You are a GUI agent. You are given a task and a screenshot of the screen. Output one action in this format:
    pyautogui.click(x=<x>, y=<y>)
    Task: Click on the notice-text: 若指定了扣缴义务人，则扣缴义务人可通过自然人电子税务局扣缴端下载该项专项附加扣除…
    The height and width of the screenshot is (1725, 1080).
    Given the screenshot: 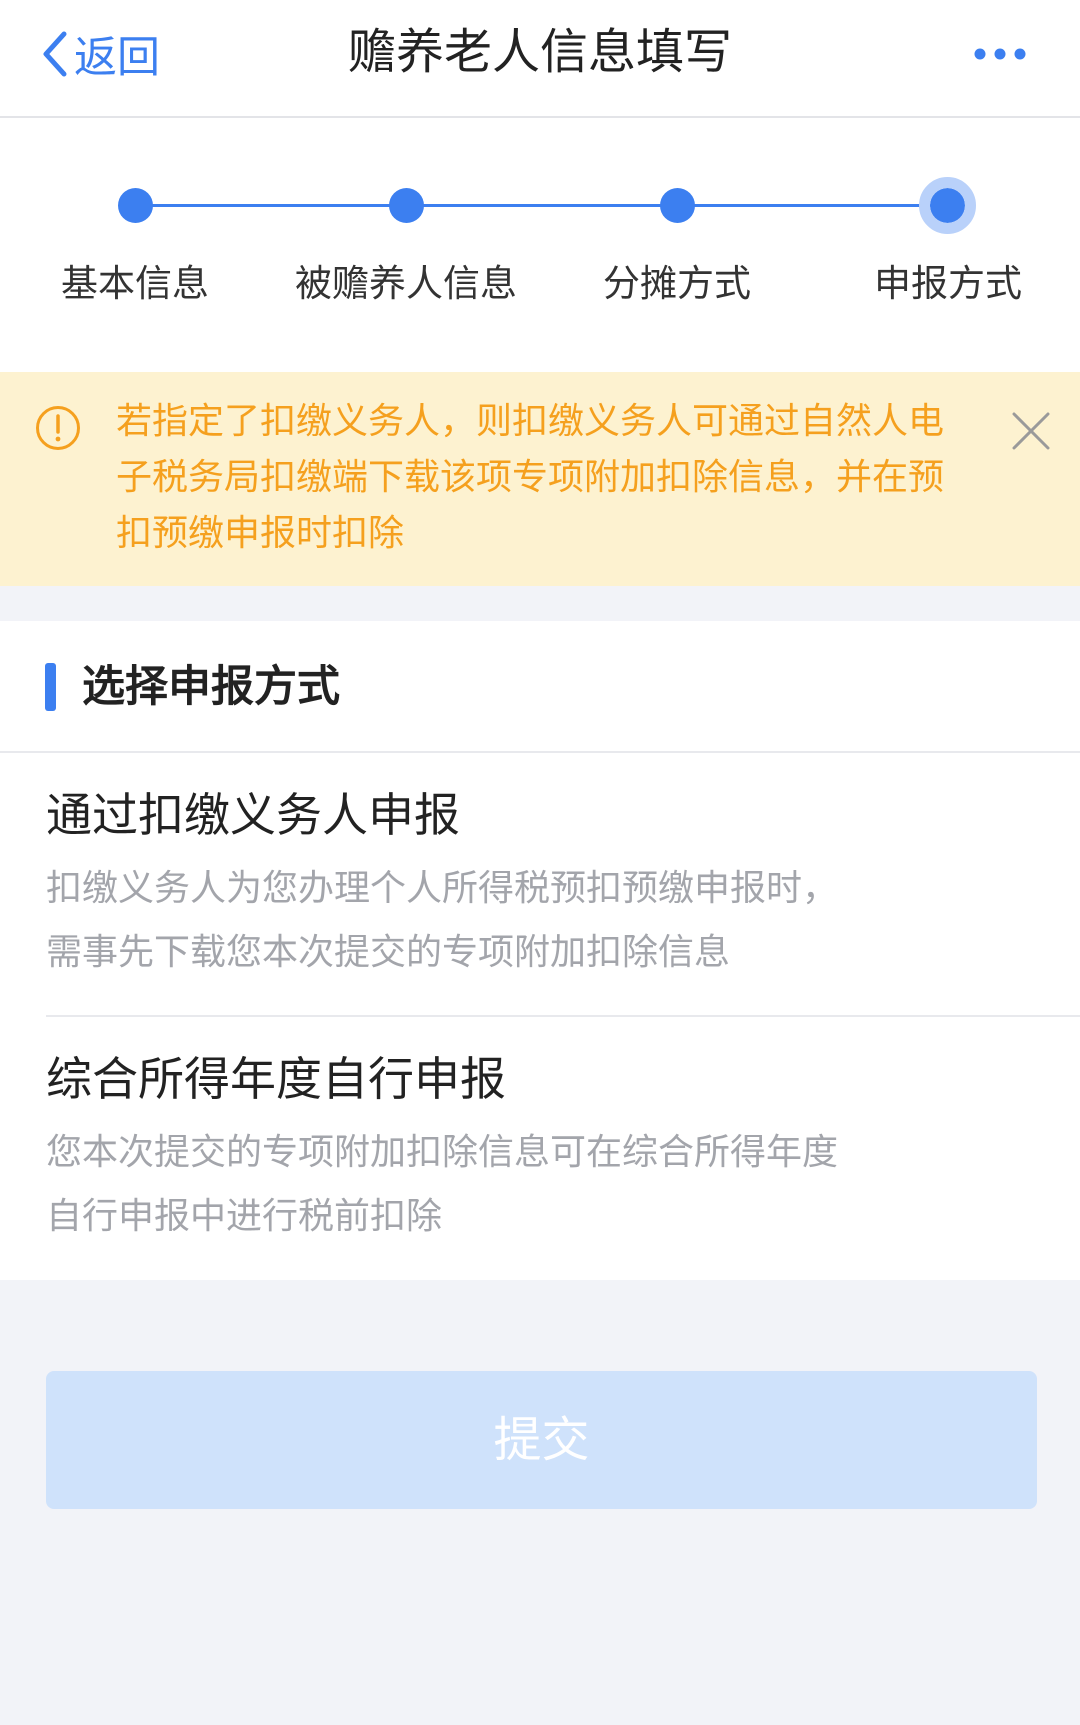 What is the action you would take?
    pyautogui.click(x=530, y=477)
    